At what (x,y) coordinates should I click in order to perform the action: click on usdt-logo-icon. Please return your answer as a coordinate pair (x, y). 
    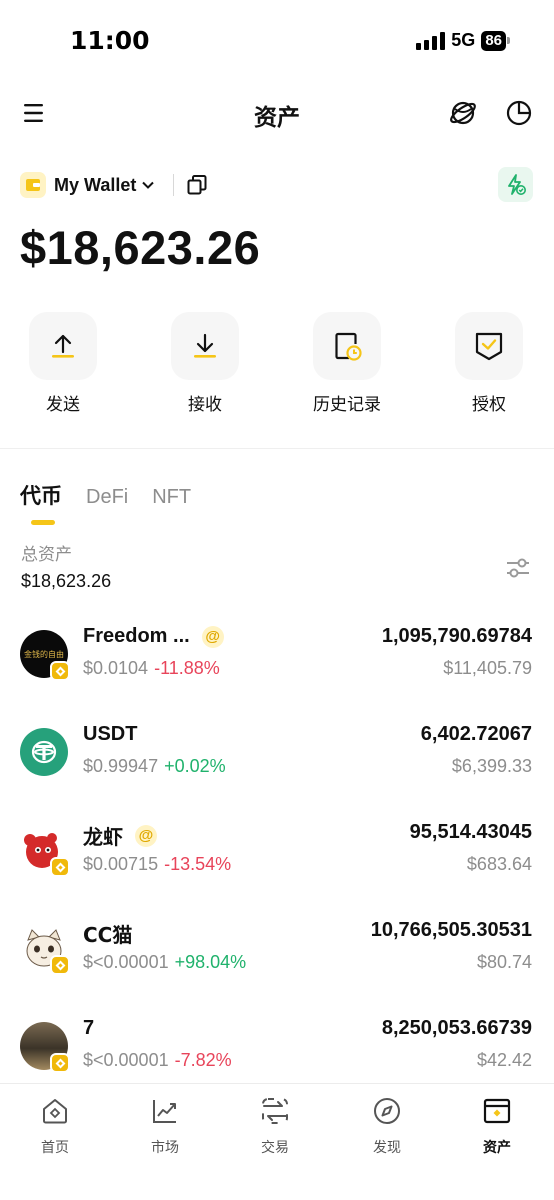
    Looking at the image, I should click on (44, 752).